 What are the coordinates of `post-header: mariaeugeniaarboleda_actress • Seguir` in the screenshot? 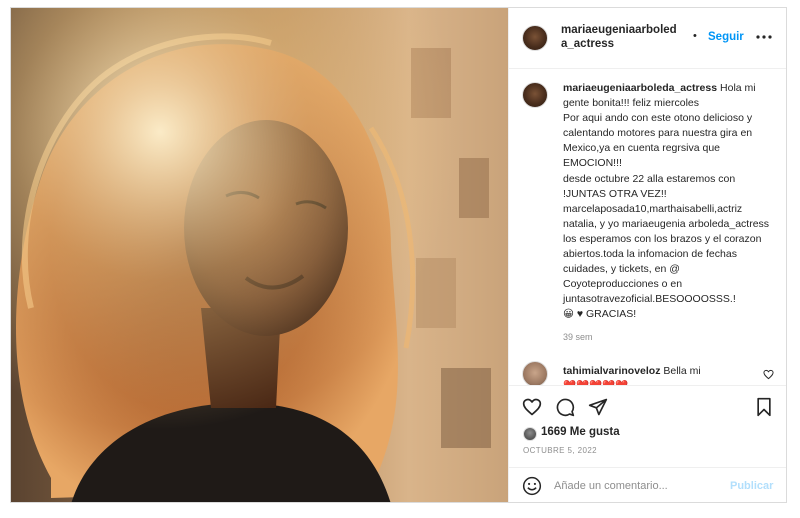 It's located at (647, 38).